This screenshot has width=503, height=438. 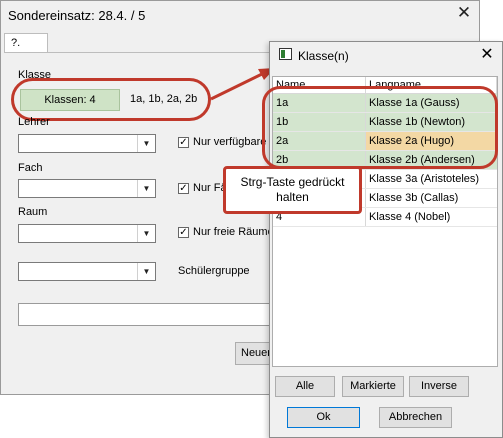 I want to click on arrow-line, so click(x=236, y=86).